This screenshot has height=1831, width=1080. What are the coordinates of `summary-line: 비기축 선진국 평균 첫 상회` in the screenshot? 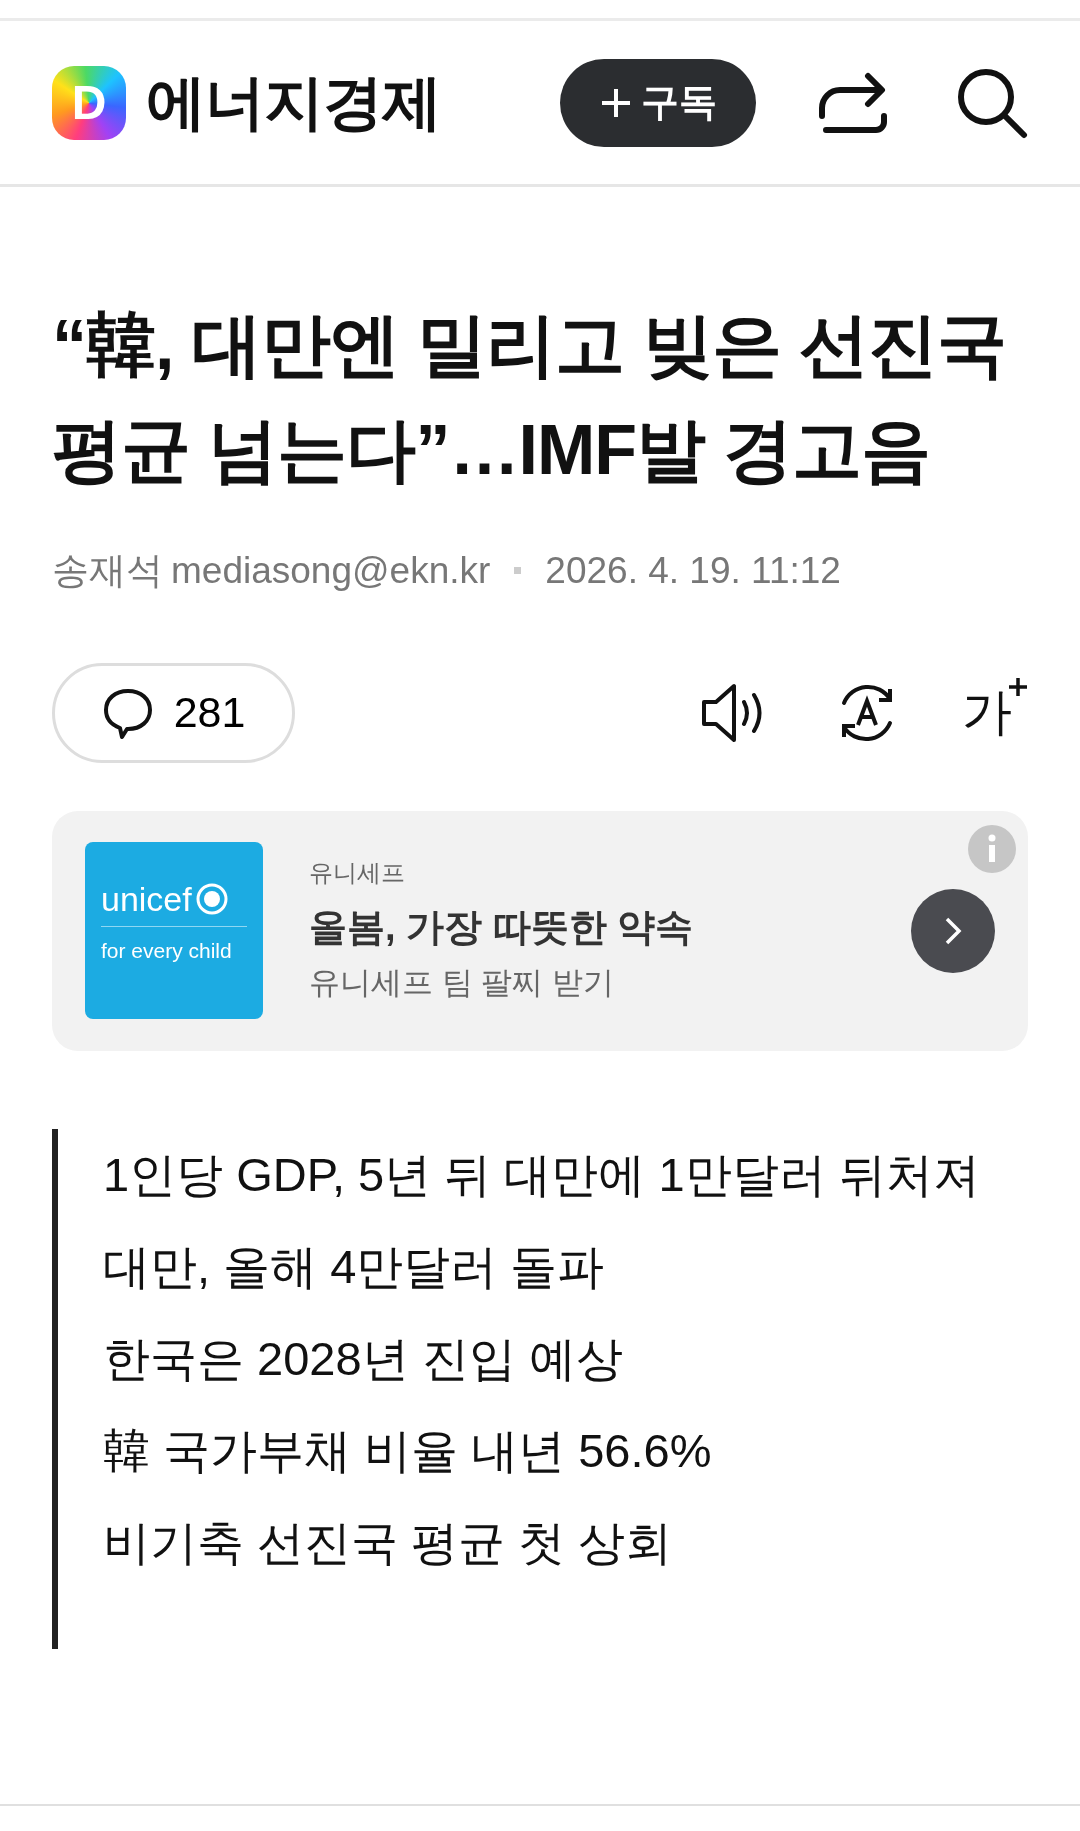 It's located at (388, 1542).